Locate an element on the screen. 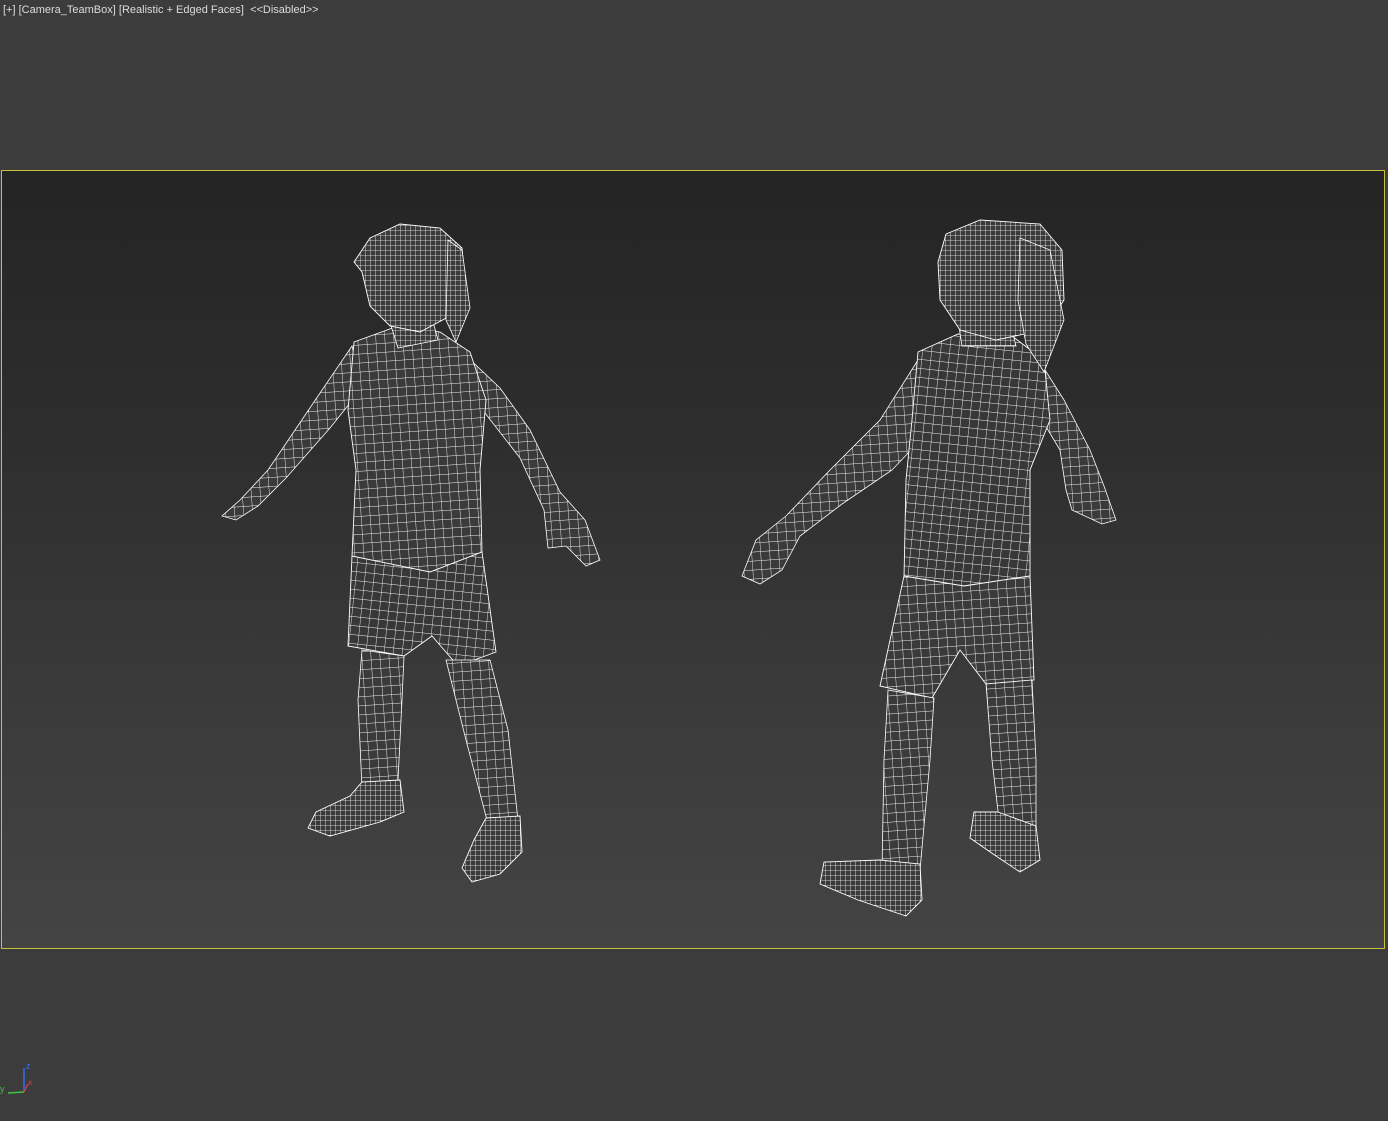  y-axis-label: y is located at coordinates (2, 1089).